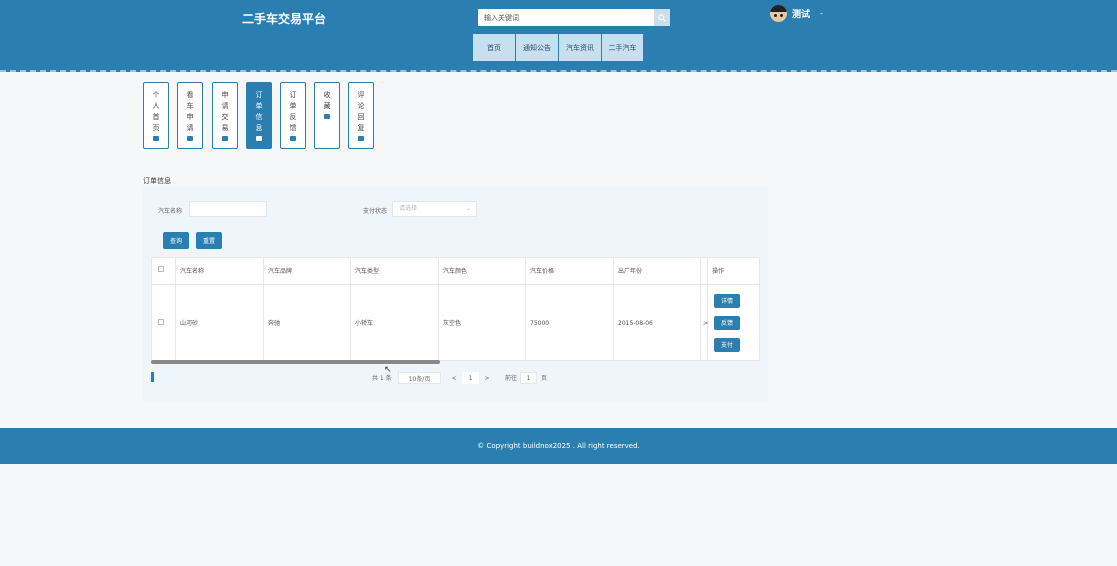 This screenshot has width=1117, height=566. What do you see at coordinates (293, 111) in the screenshot?
I see `tab-label: 订单反馈` at bounding box center [293, 111].